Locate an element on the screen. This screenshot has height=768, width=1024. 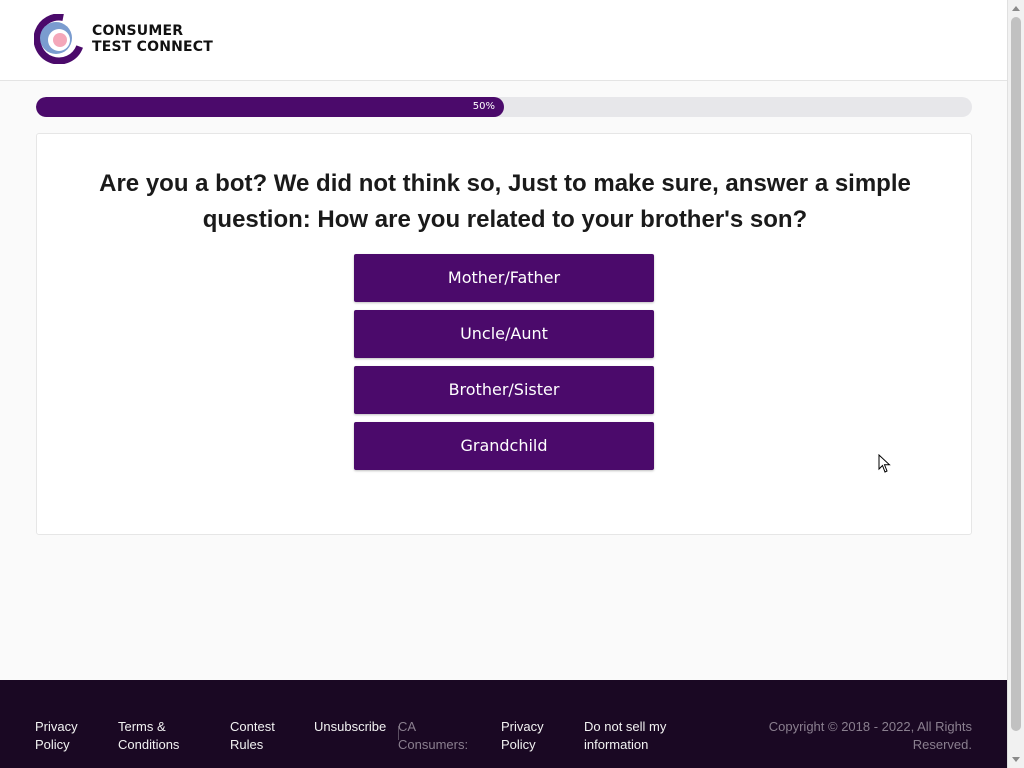
footer-unsubscribe-link: Unsubscribe is located at coordinates (356, 727).